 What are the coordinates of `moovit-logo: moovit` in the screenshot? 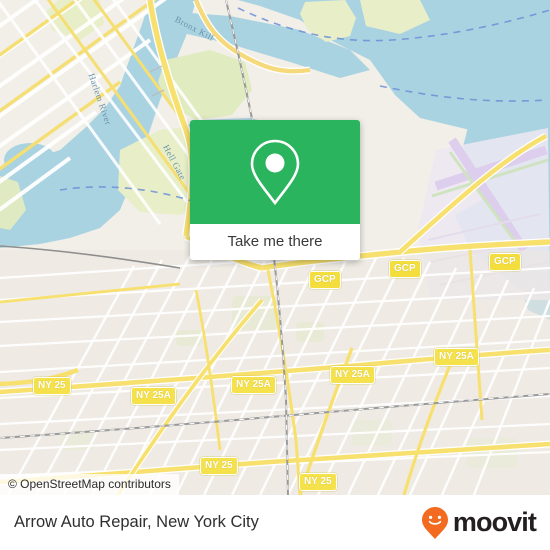 It's located at (478, 523).